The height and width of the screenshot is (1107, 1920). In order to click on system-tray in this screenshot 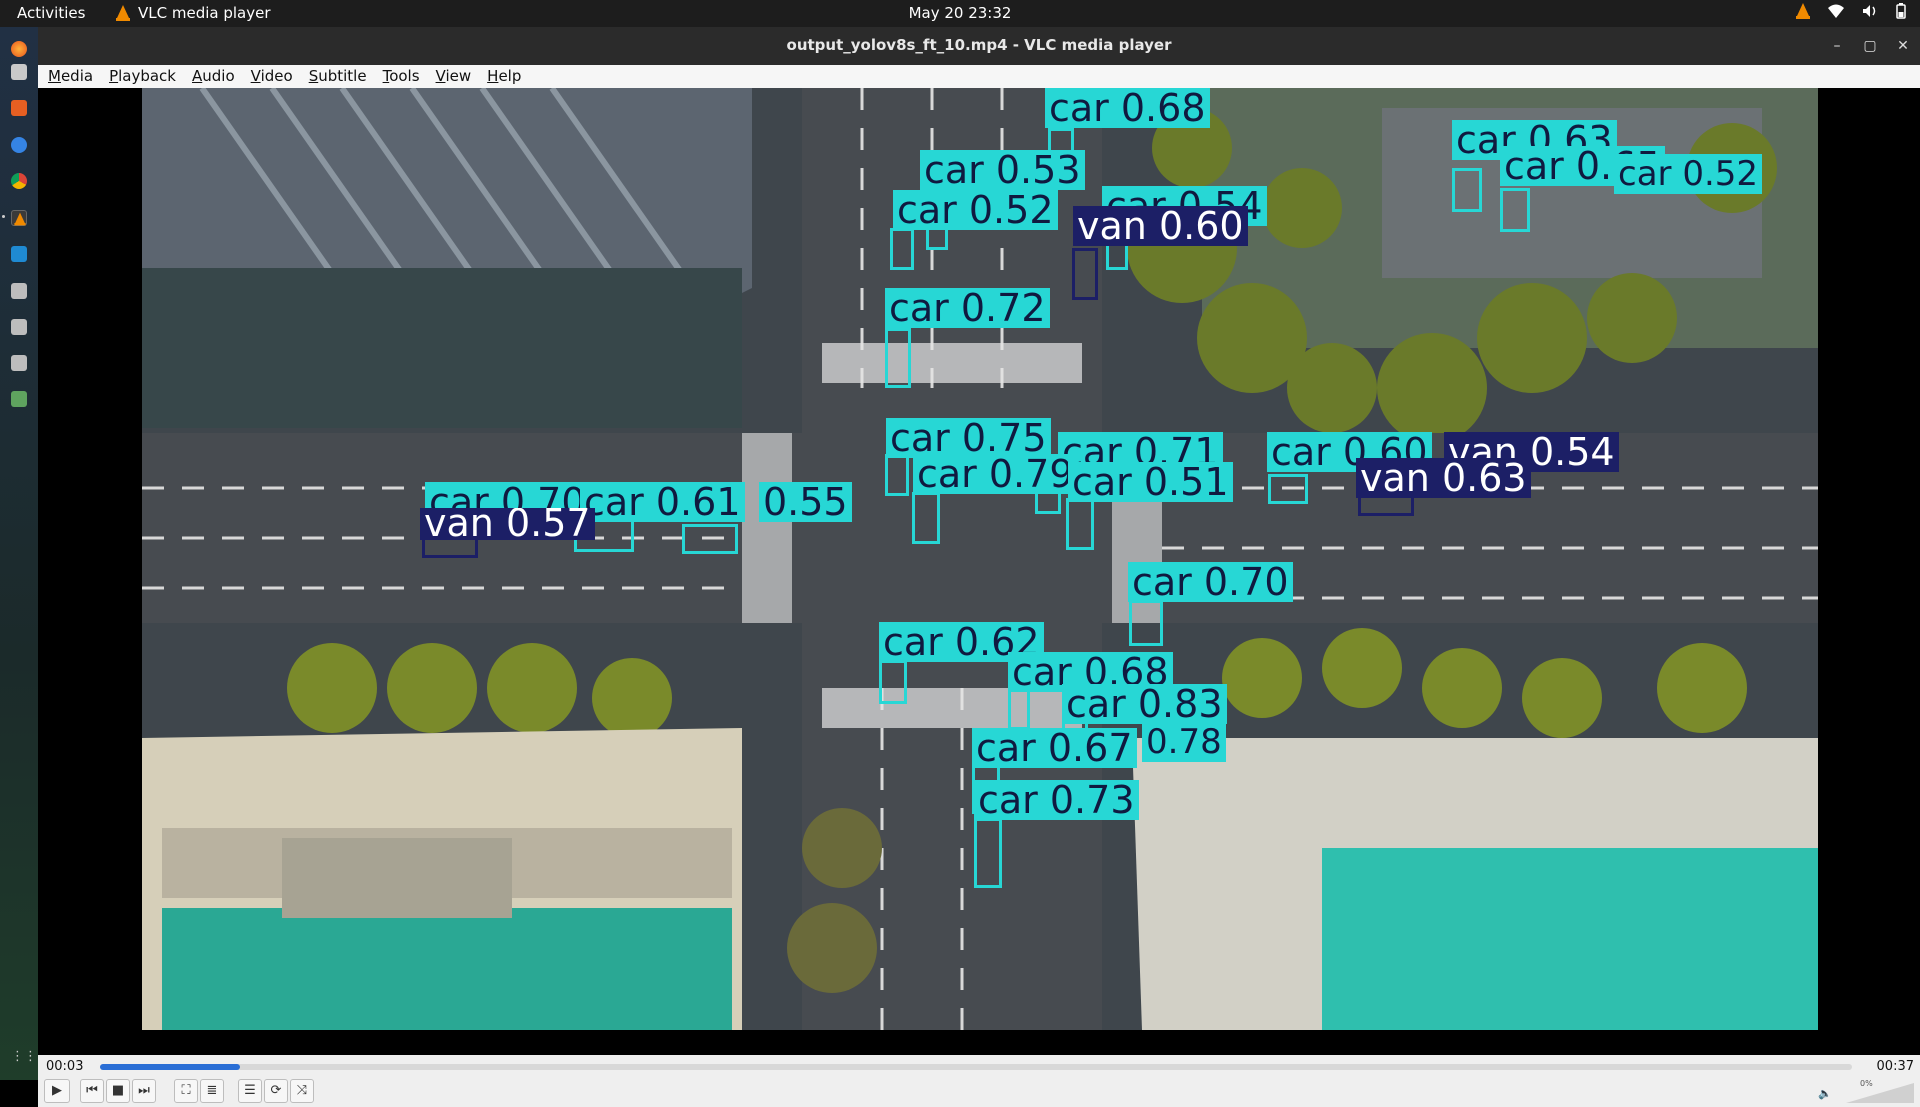, I will do `click(1851, 11)`.